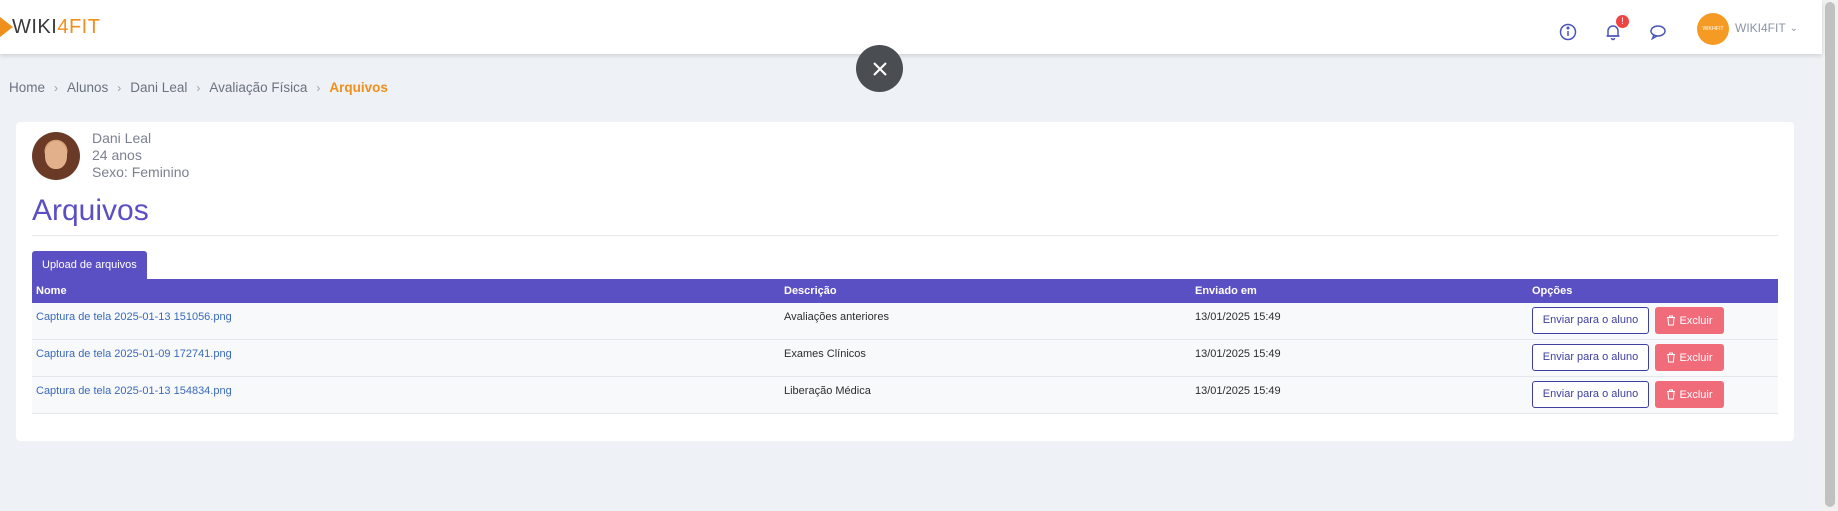 The image size is (1838, 511). Describe the element at coordinates (56, 156) in the screenshot. I see `student-avatar` at that location.